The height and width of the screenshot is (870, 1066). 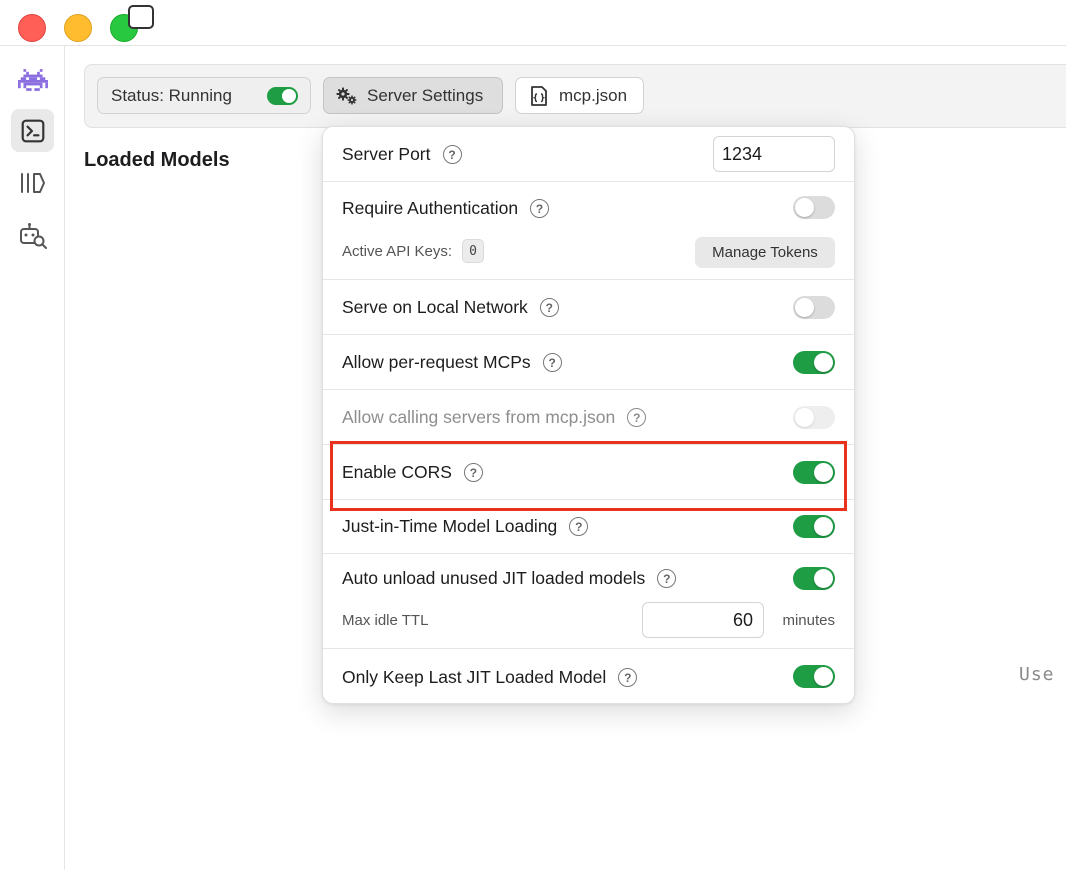 I want to click on calling-servers-label: Allow calling servers from mcp.json, so click(x=479, y=417).